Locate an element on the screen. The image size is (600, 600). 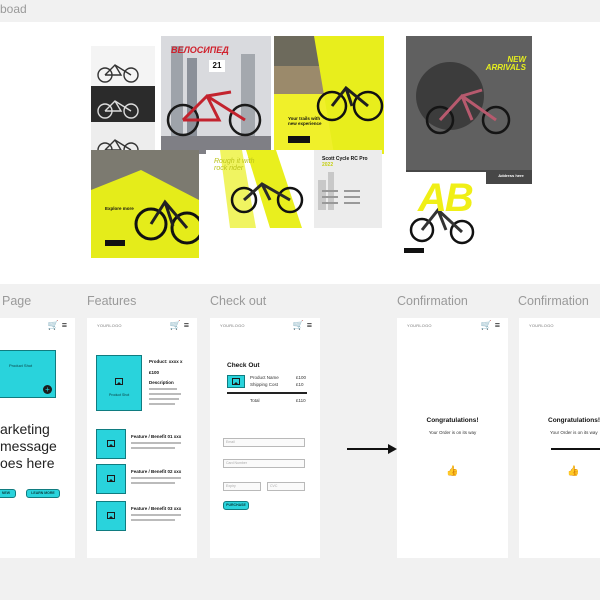
cvc-field: CVC is located at coordinates (286, 486).